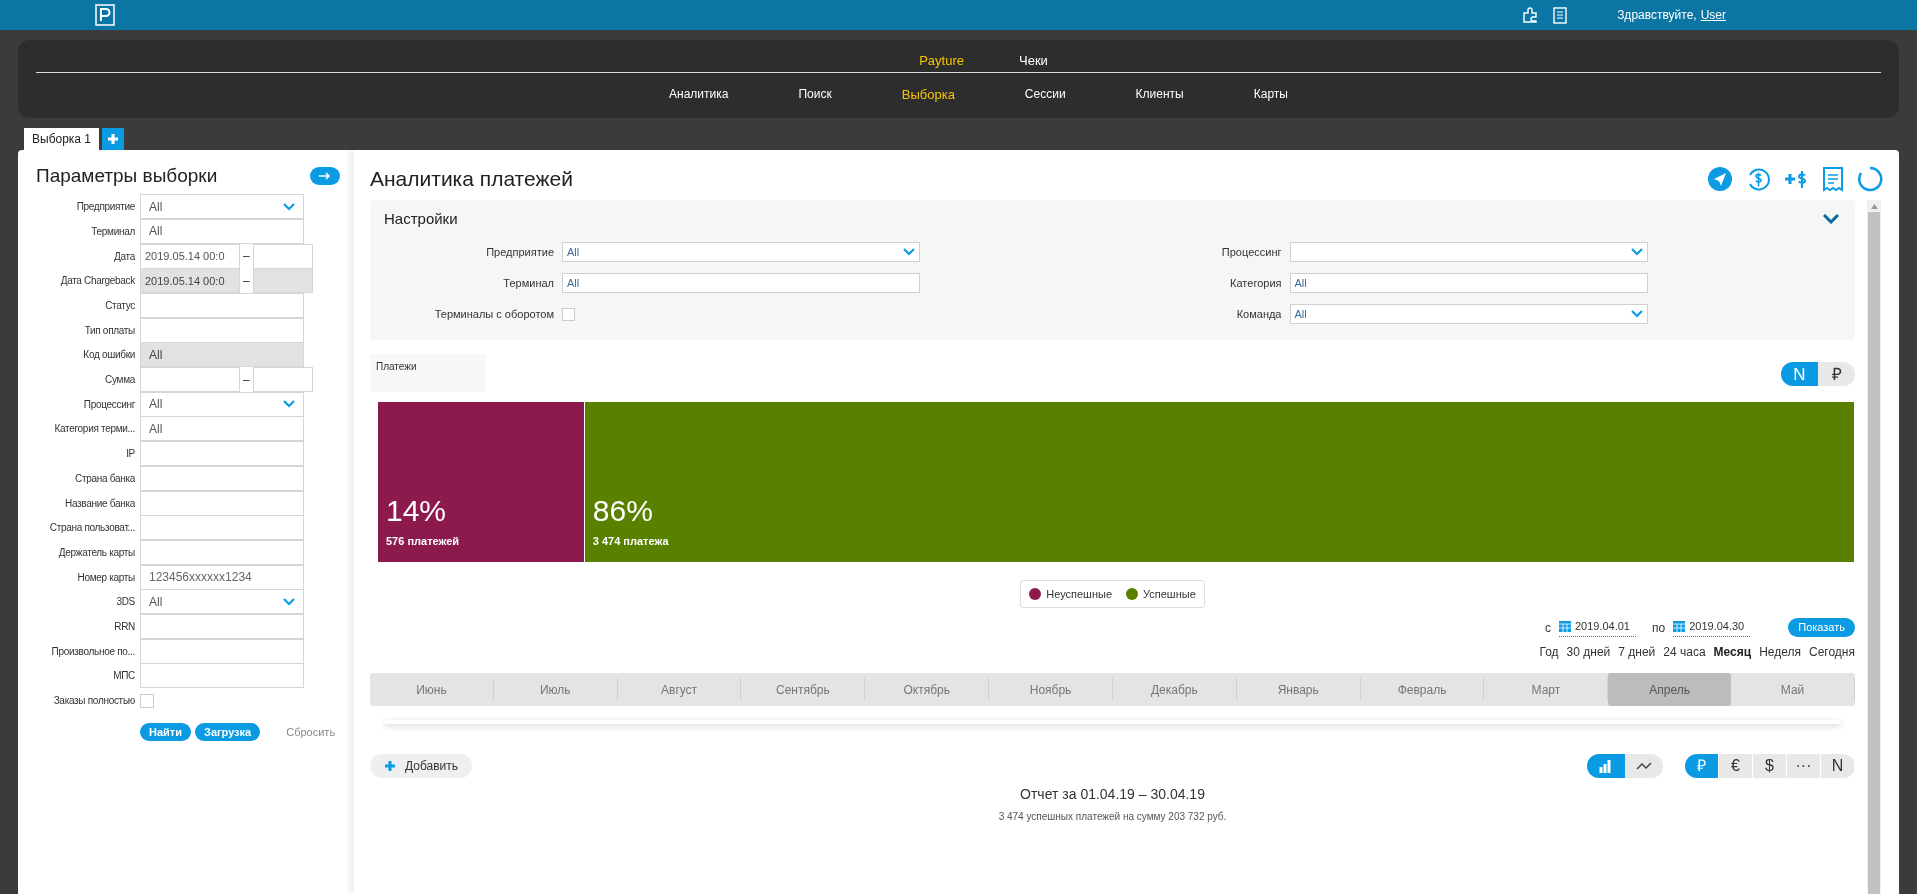  What do you see at coordinates (1833, 179) in the screenshot?
I see `receipt-icon` at bounding box center [1833, 179].